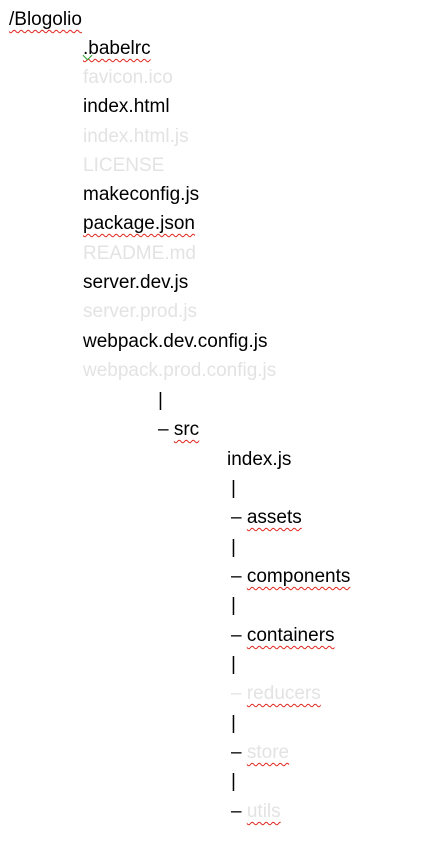 This screenshot has height=862, width=444. I want to click on root-folder-label: /Blogolio, so click(45, 20).